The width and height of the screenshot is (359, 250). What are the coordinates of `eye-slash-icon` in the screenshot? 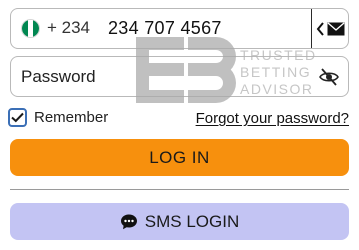 It's located at (329, 77).